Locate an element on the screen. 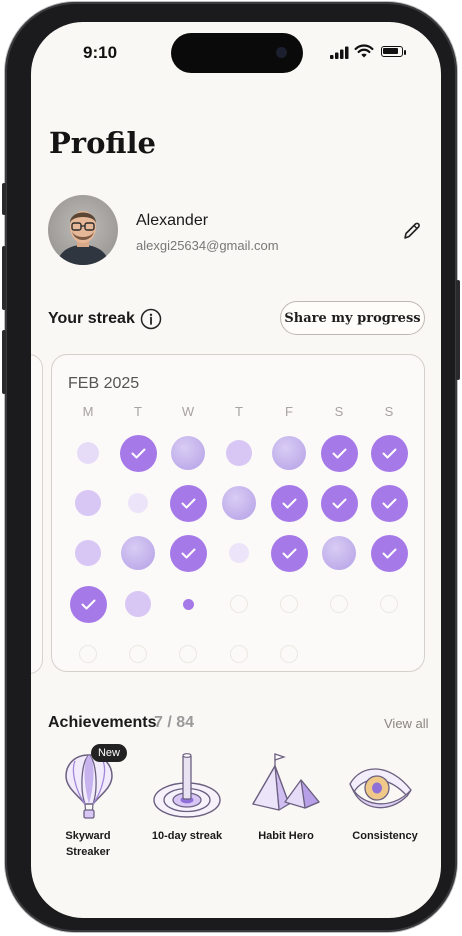 Image resolution: width=462 pixels, height=936 pixels. eye-icon is located at coordinates (382, 788).